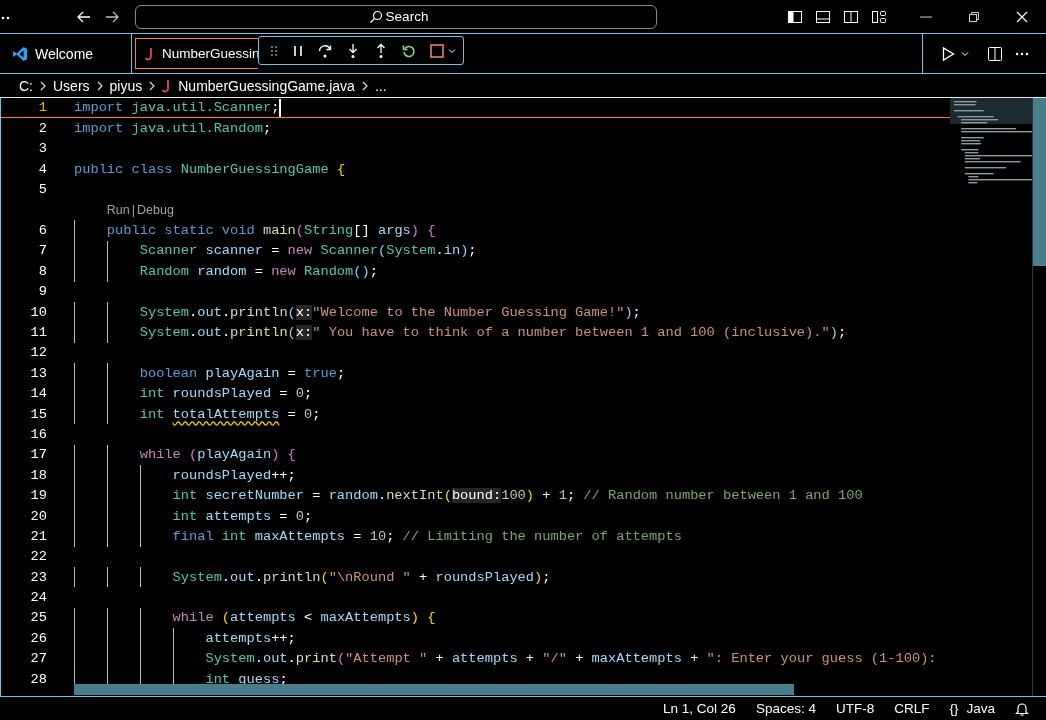 Image resolution: width=1046 pixels, height=720 pixels. What do you see at coordinates (118, 210) in the screenshot?
I see `codelens-link: Run` at bounding box center [118, 210].